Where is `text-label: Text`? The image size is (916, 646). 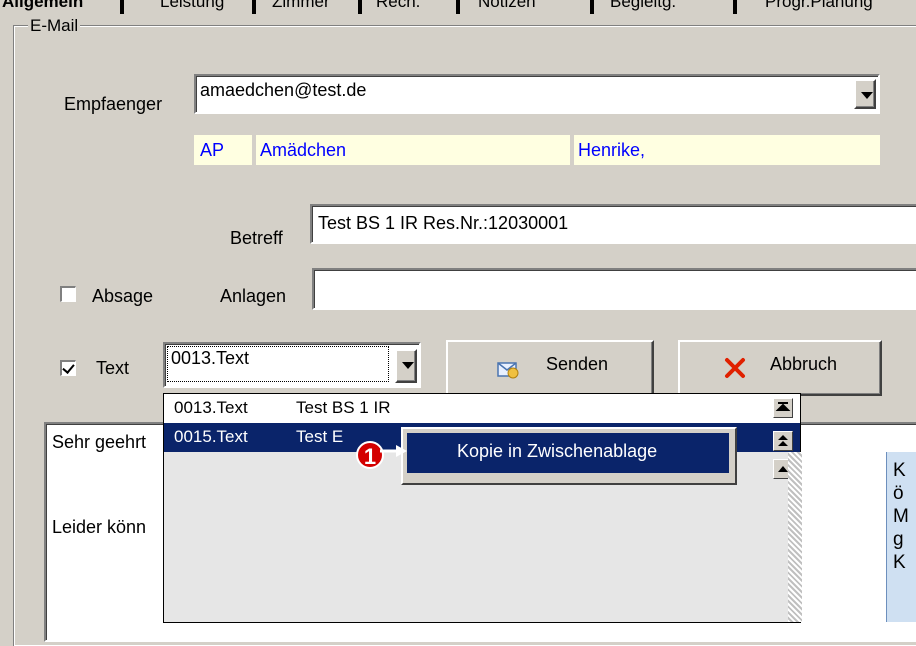
text-label: Text is located at coordinates (113, 368).